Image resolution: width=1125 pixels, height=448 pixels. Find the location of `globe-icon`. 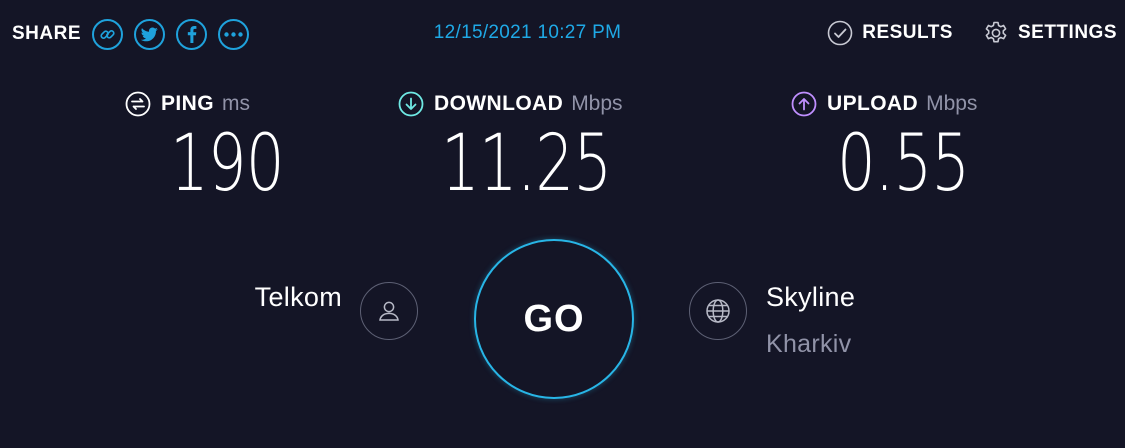

globe-icon is located at coordinates (718, 311).